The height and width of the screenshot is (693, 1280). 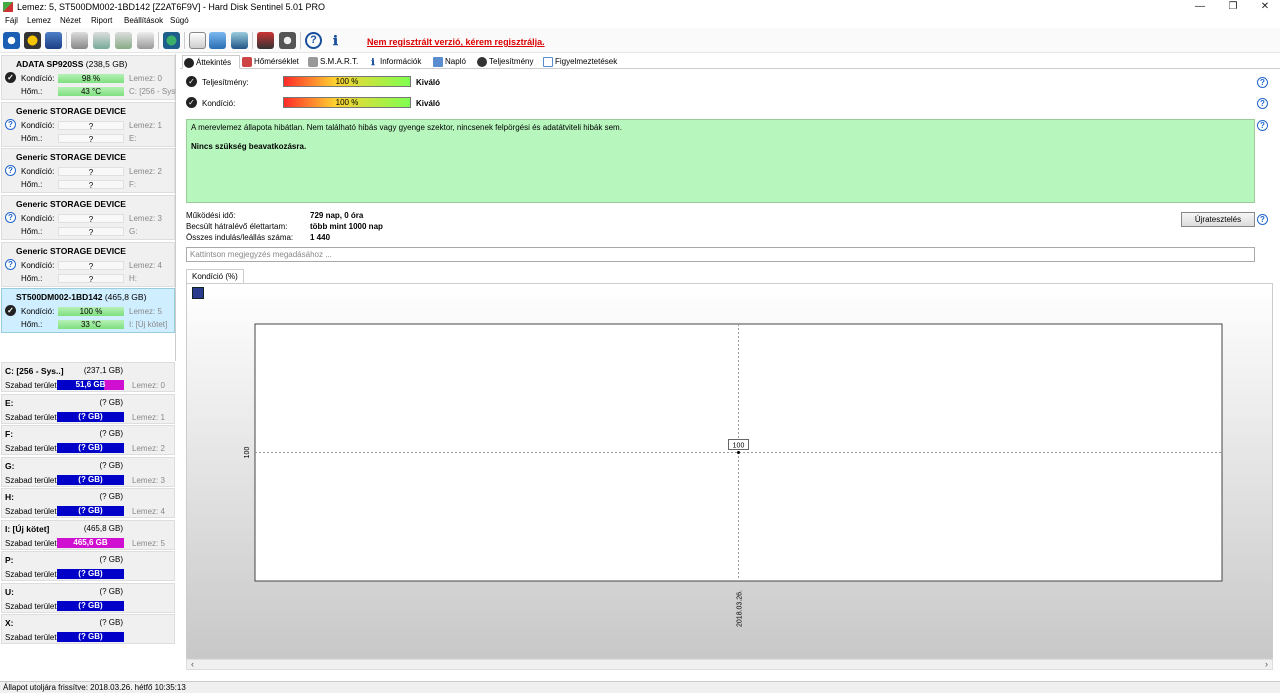 What do you see at coordinates (70, 20) in the screenshot?
I see `menu-view: Nézet` at bounding box center [70, 20].